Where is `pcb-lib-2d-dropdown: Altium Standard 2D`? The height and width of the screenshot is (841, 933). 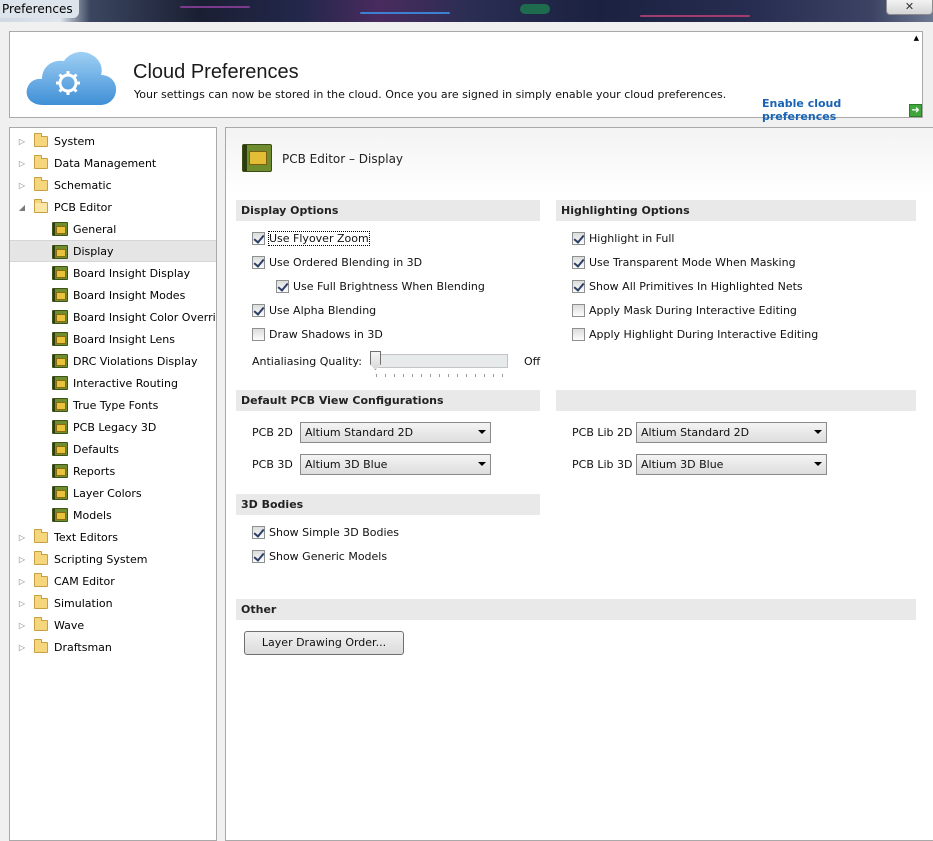 pcb-lib-2d-dropdown: Altium Standard 2D is located at coordinates (731, 432).